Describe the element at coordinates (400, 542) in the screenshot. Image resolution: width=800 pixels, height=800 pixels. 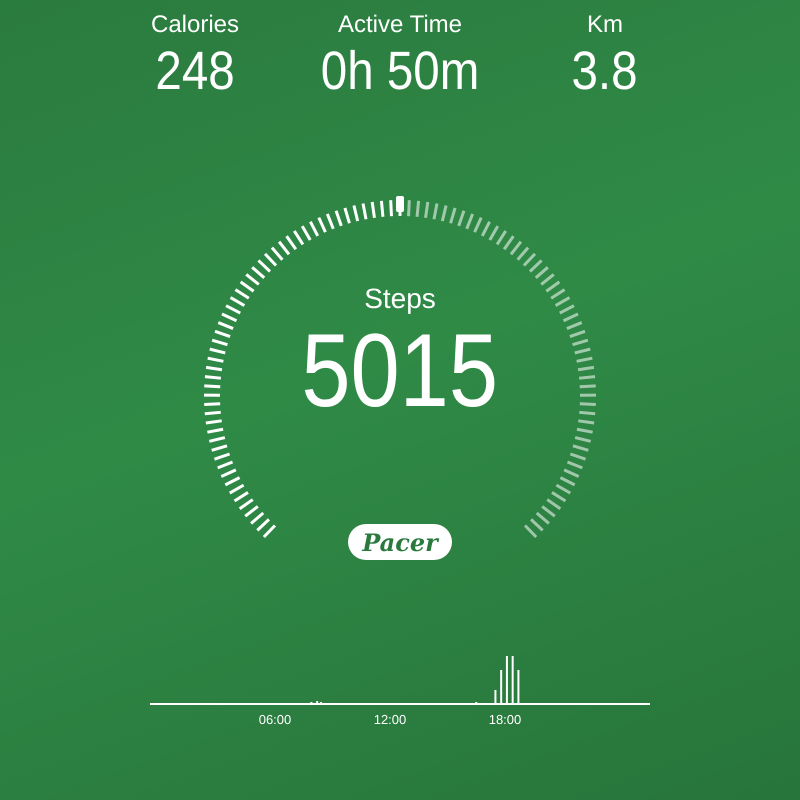
I see `brand-logo: Pacer` at that location.